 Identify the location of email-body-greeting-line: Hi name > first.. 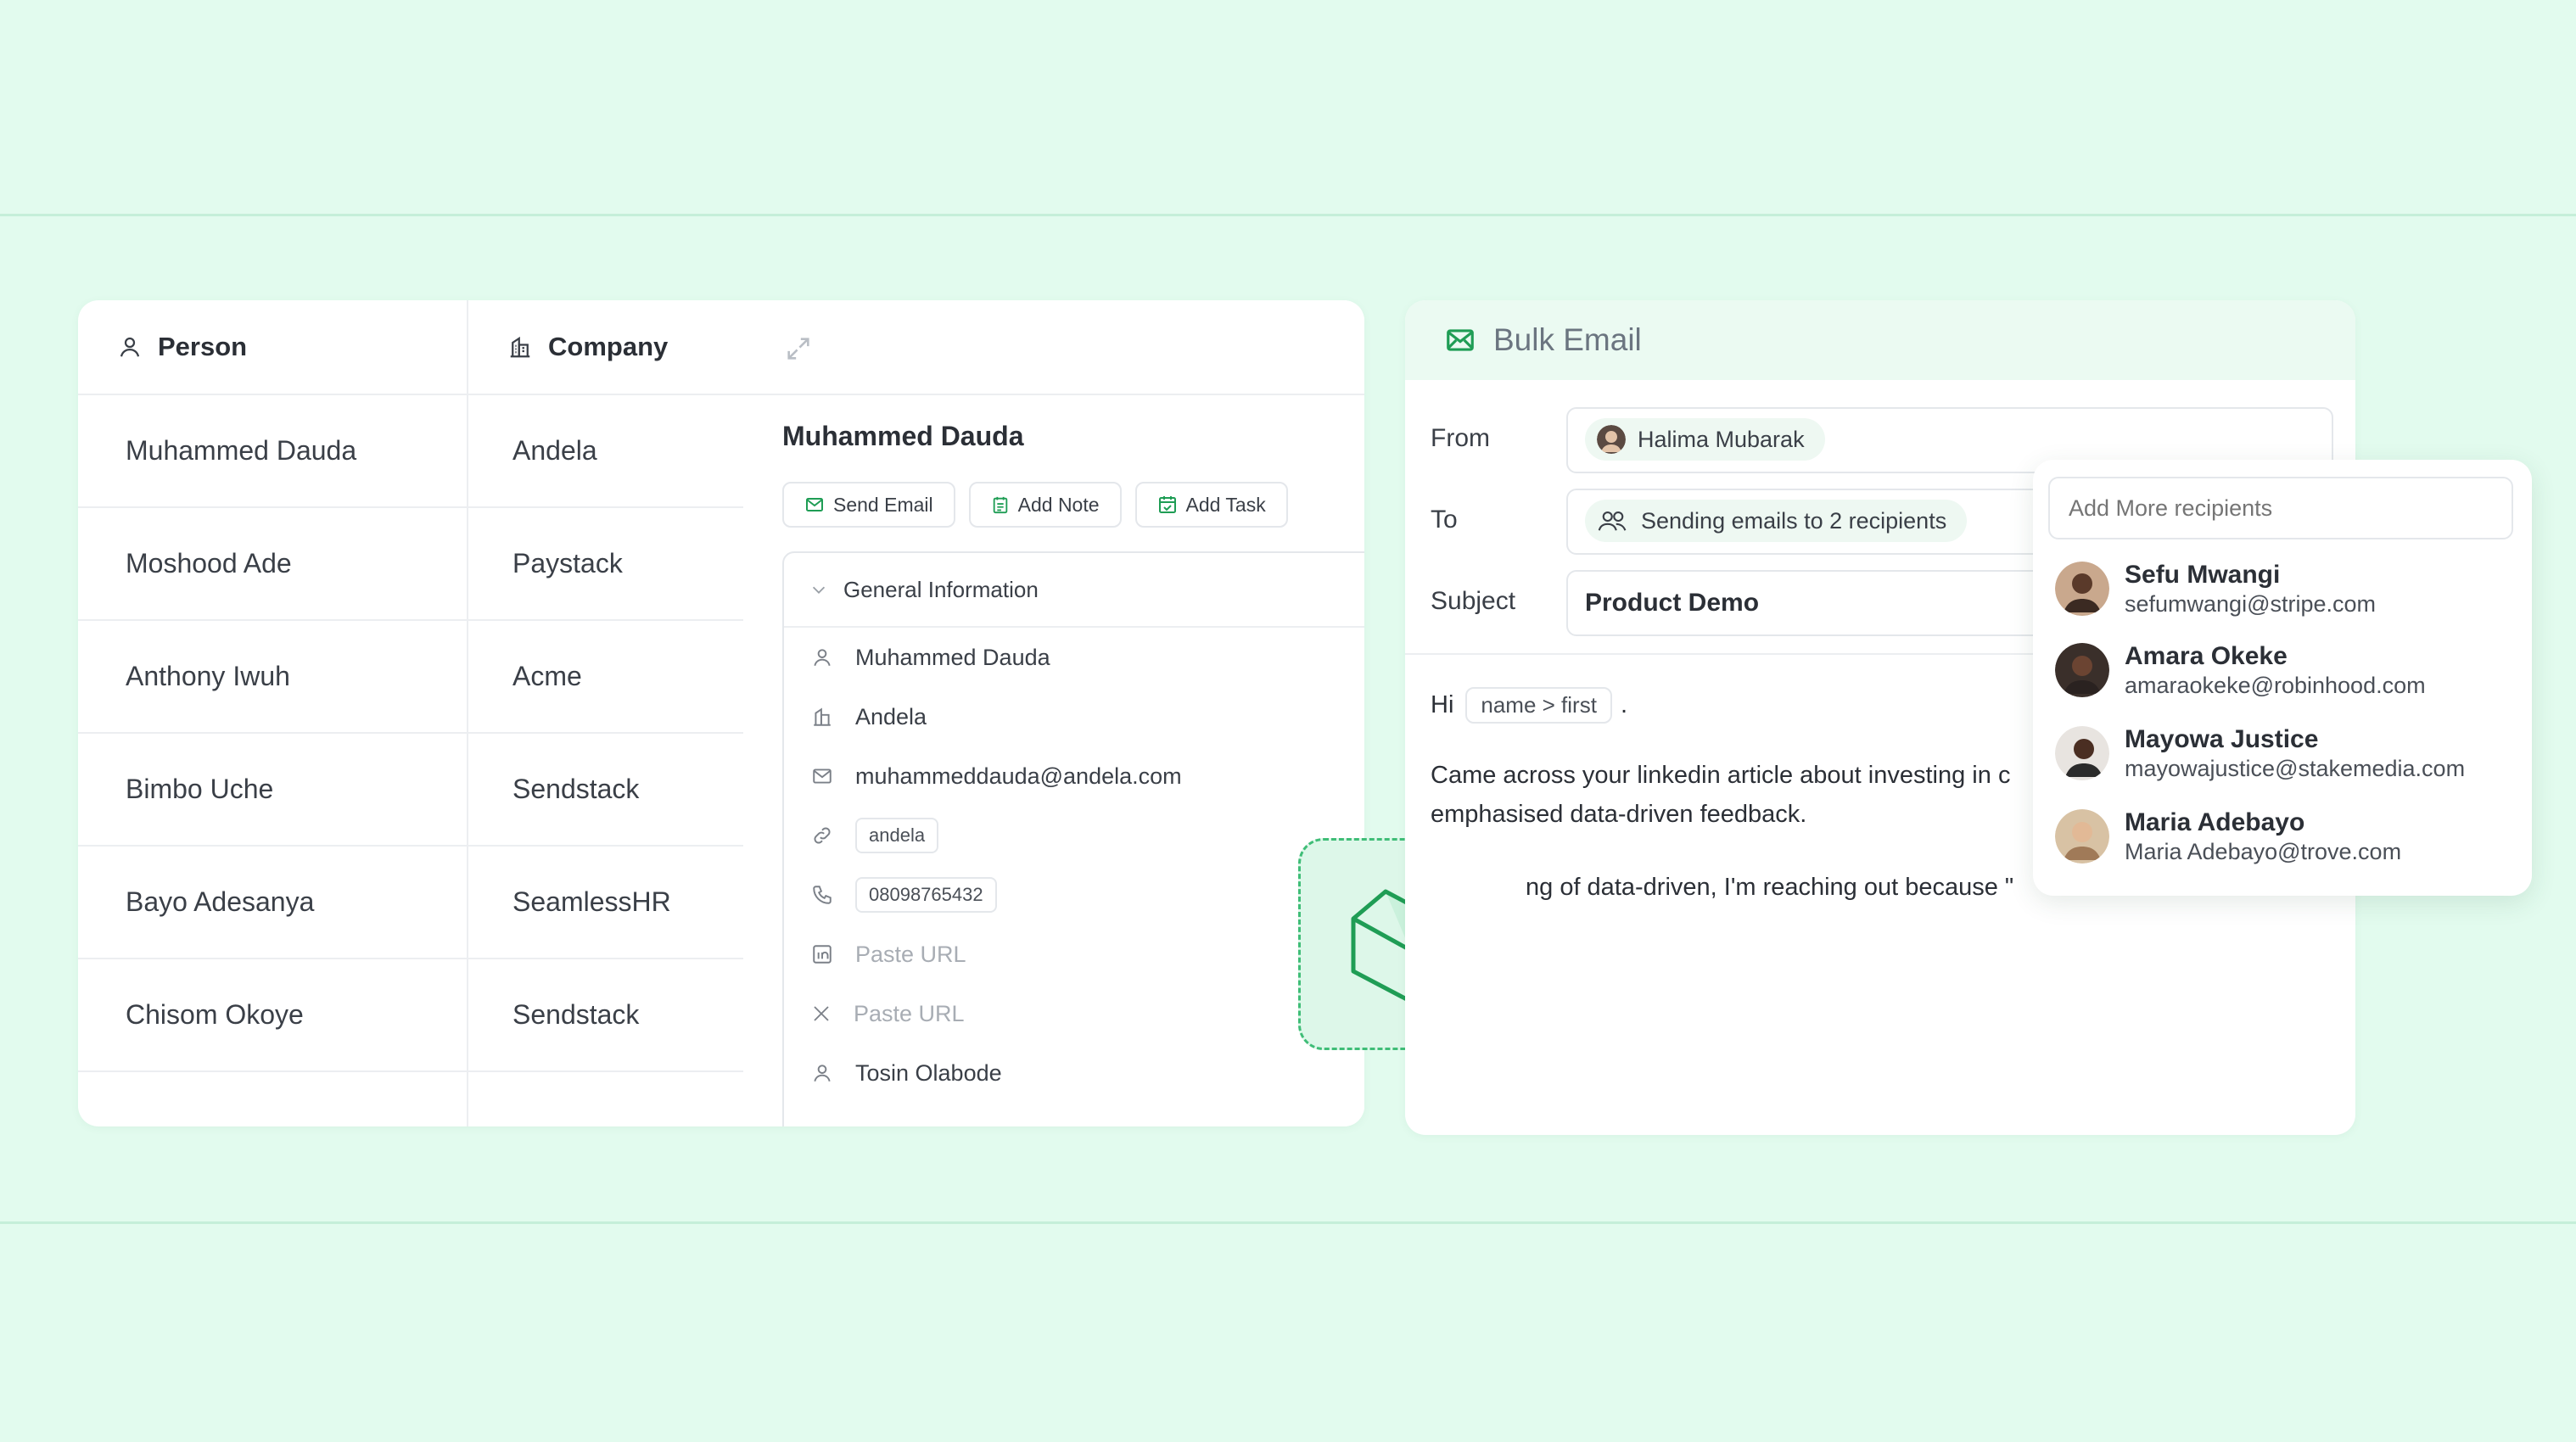
(1529, 705).